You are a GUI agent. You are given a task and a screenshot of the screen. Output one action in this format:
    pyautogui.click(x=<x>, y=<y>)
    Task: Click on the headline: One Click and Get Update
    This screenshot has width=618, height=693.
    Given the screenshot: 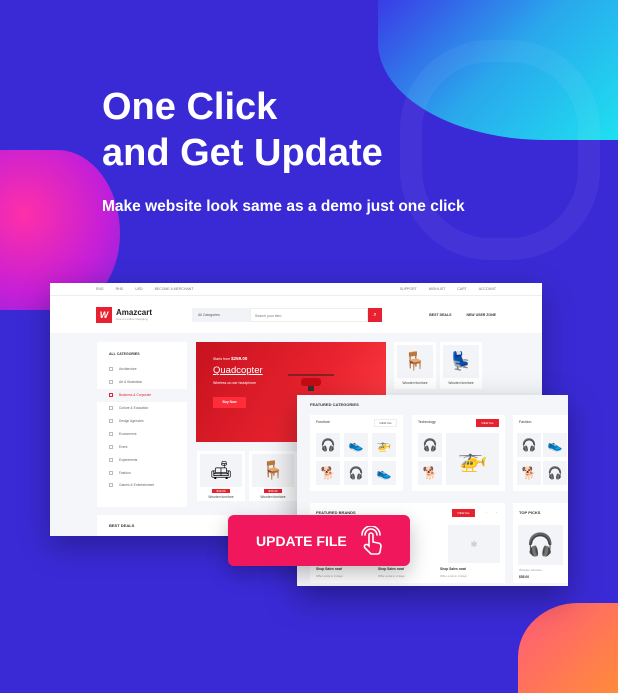 What is the action you would take?
    pyautogui.click(x=242, y=130)
    